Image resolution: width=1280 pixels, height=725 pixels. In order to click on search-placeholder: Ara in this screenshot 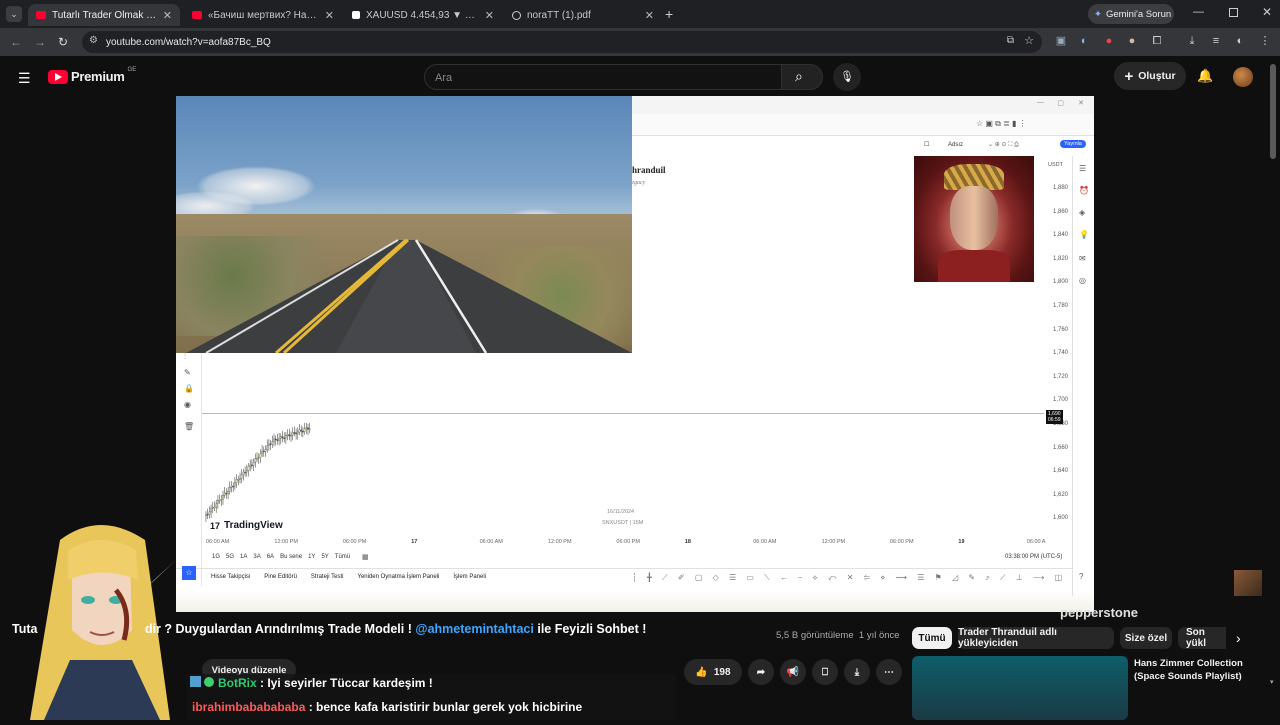, I will do `click(444, 78)`.